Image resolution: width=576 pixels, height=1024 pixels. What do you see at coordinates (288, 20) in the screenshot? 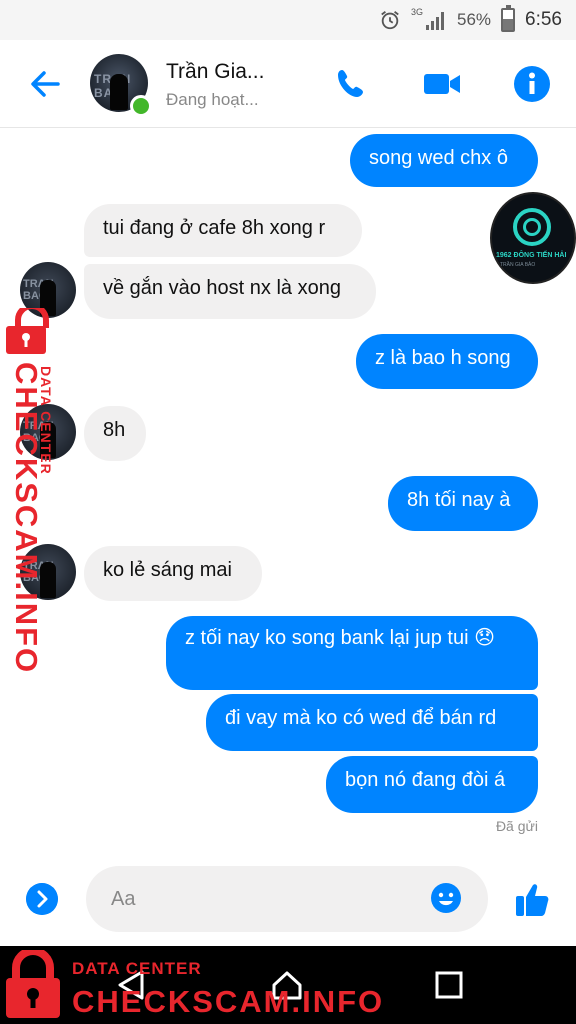
I see `status-bar: 3G 56% 6:56` at bounding box center [288, 20].